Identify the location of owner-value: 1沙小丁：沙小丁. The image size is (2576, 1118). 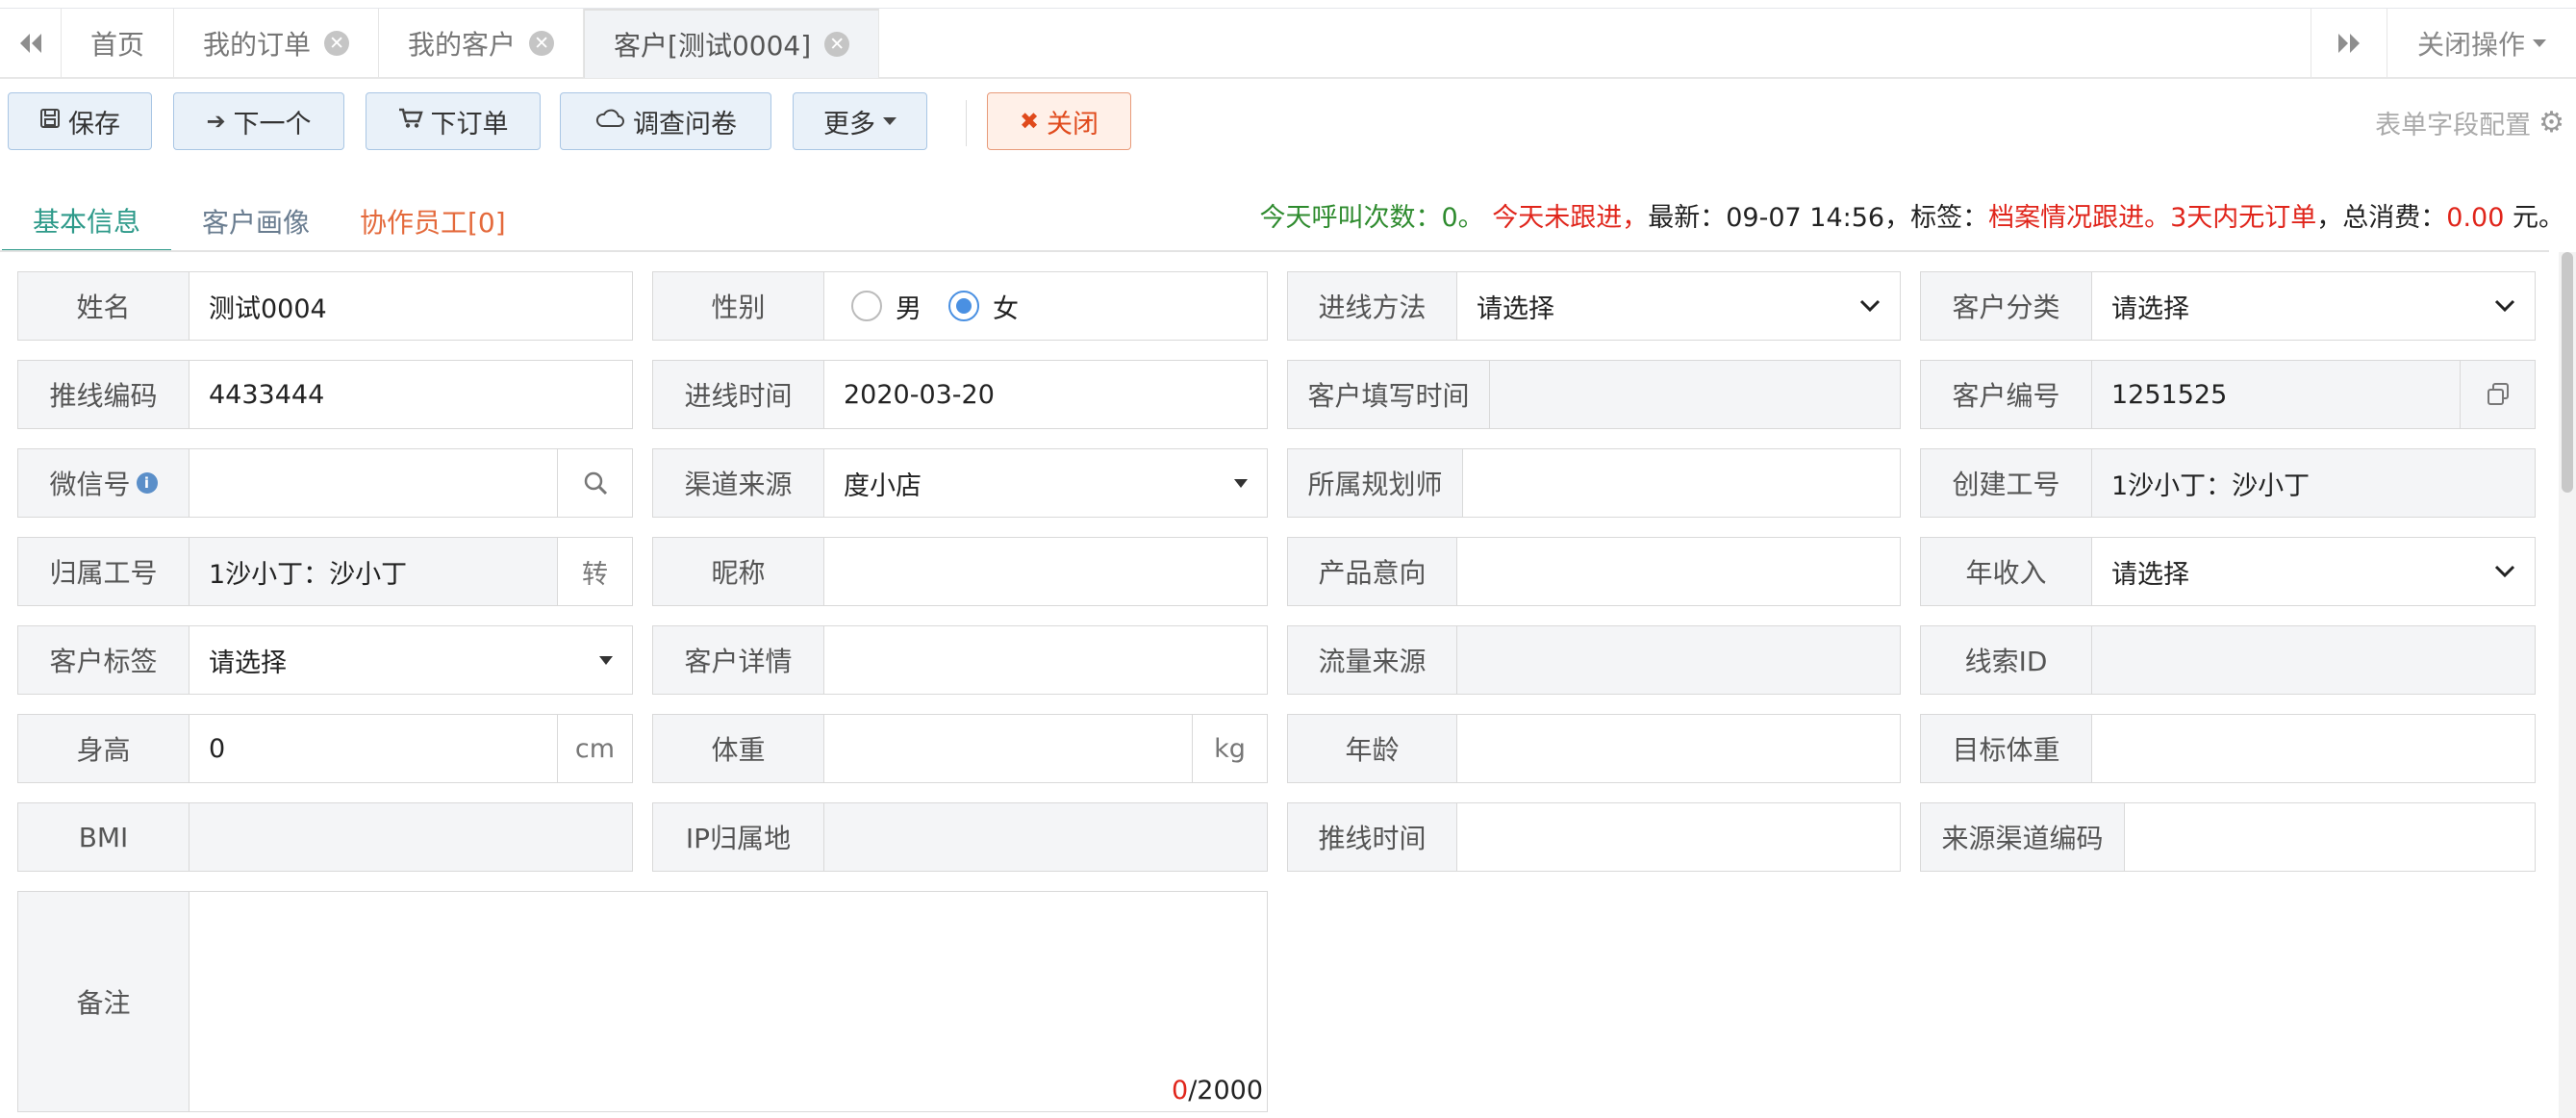
(373, 571).